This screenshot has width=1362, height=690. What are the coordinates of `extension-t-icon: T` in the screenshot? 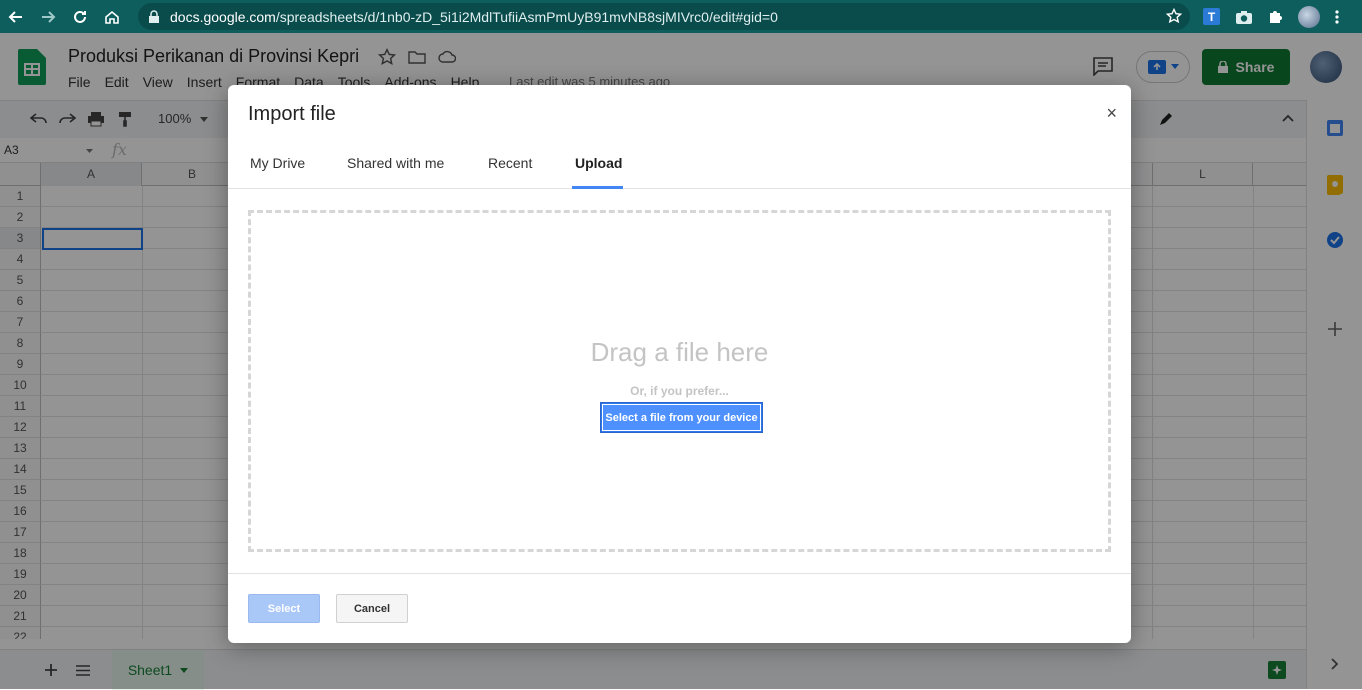 It's located at (1211, 16).